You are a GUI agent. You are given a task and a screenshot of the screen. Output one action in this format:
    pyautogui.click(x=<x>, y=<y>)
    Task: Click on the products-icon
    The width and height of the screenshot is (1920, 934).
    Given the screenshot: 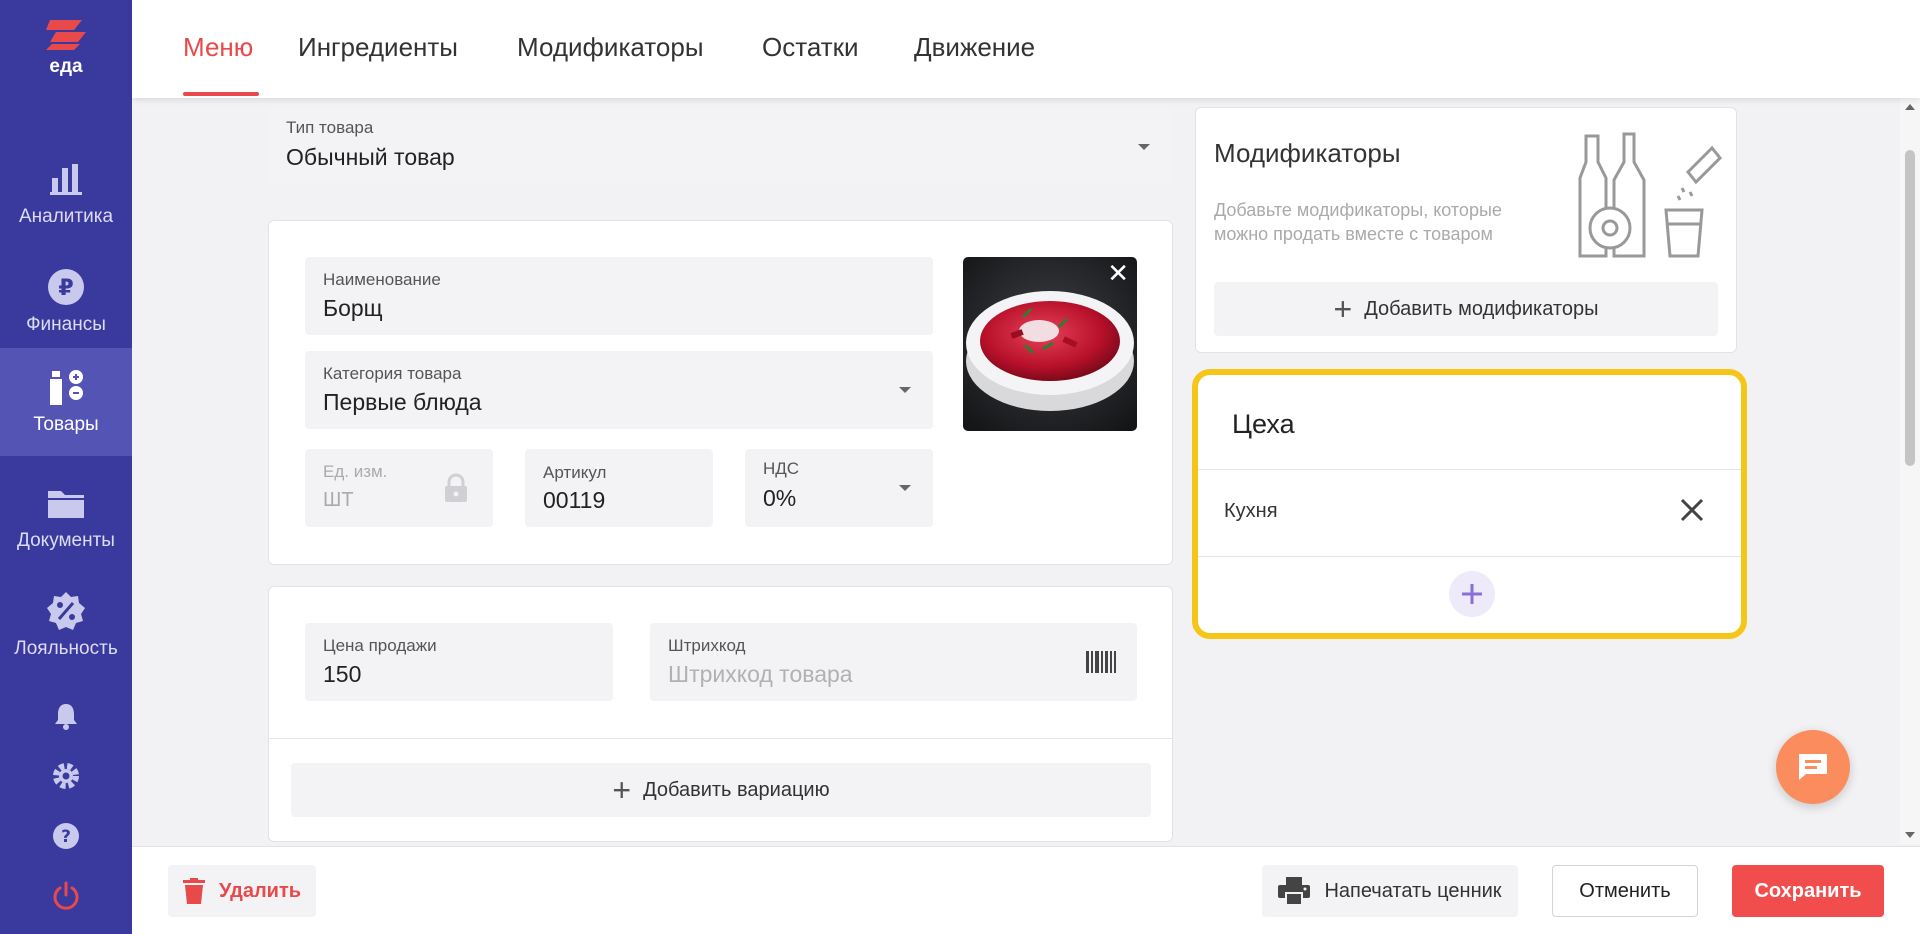 What is the action you would take?
    pyautogui.click(x=66, y=387)
    